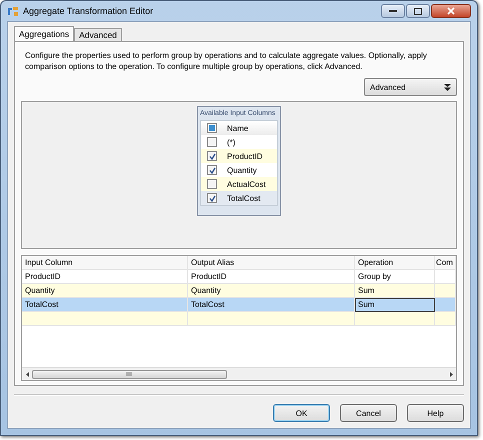  Describe the element at coordinates (410, 87) in the screenshot. I see `advanced-button: Advanced` at that location.